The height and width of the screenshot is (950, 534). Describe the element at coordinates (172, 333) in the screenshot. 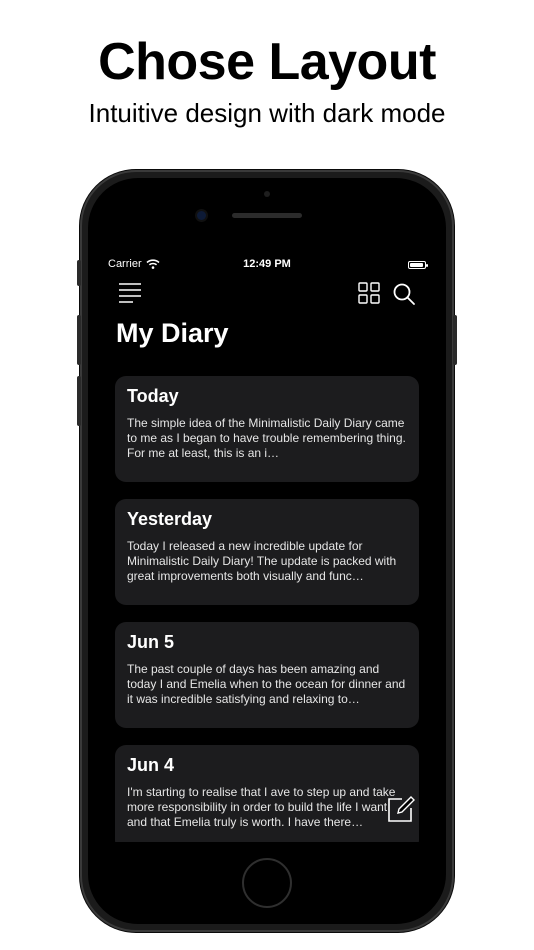

I see `page-title: My Diary` at that location.